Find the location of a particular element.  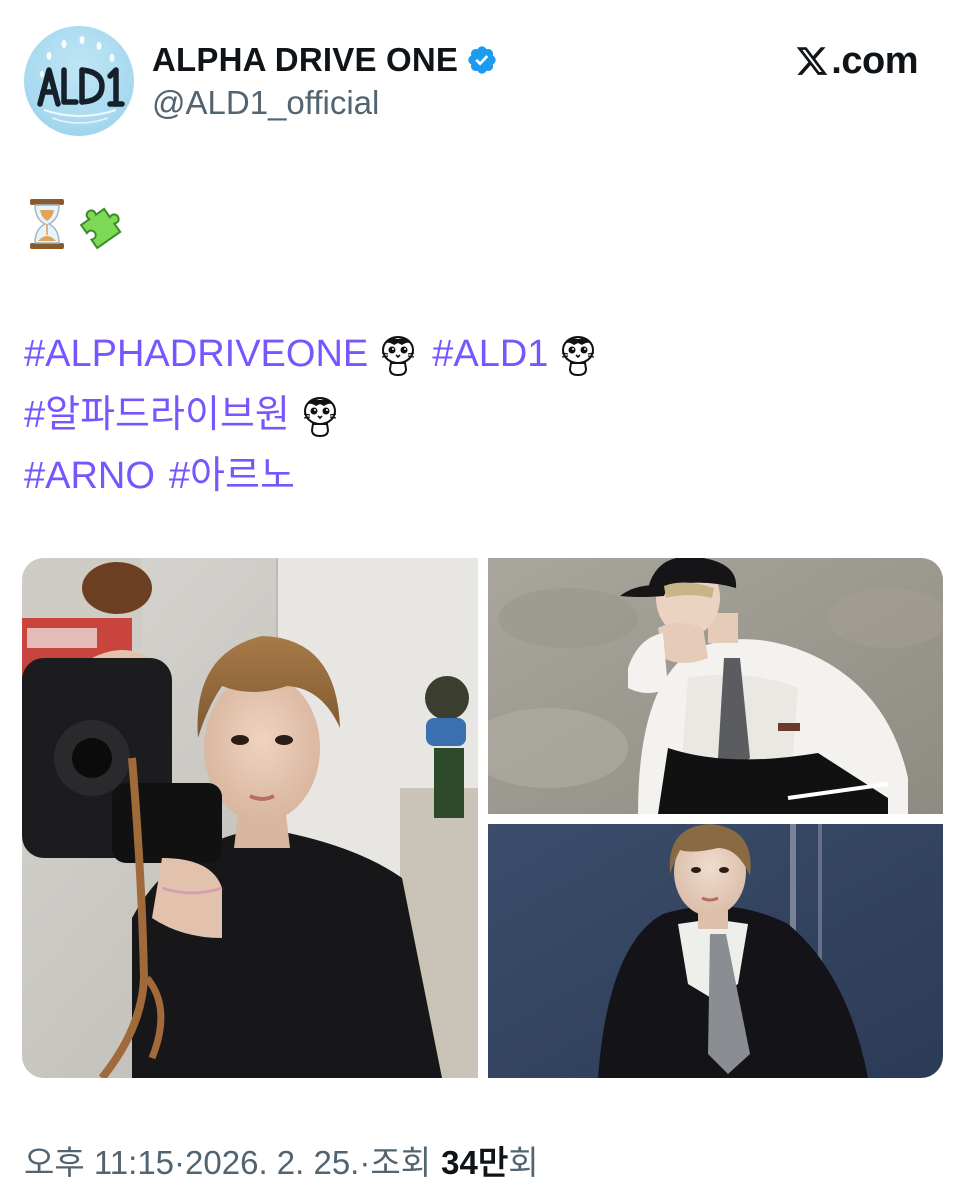

tweet-date: 2026. 2. 25. is located at coordinates (272, 1163).